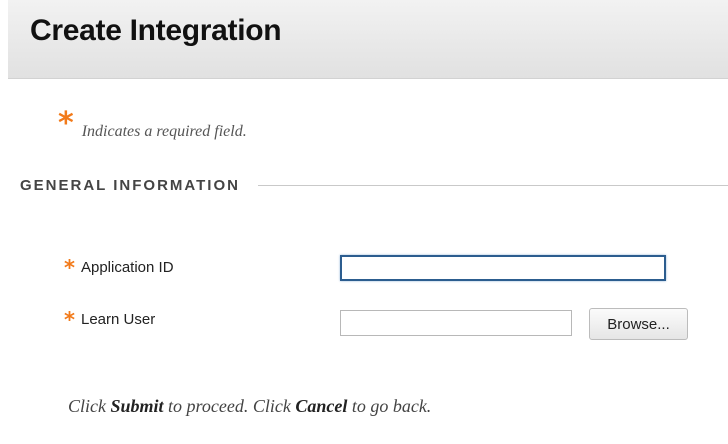 Image resolution: width=728 pixels, height=444 pixels. What do you see at coordinates (118, 319) in the screenshot?
I see `learn-user-label-text: Learn User` at bounding box center [118, 319].